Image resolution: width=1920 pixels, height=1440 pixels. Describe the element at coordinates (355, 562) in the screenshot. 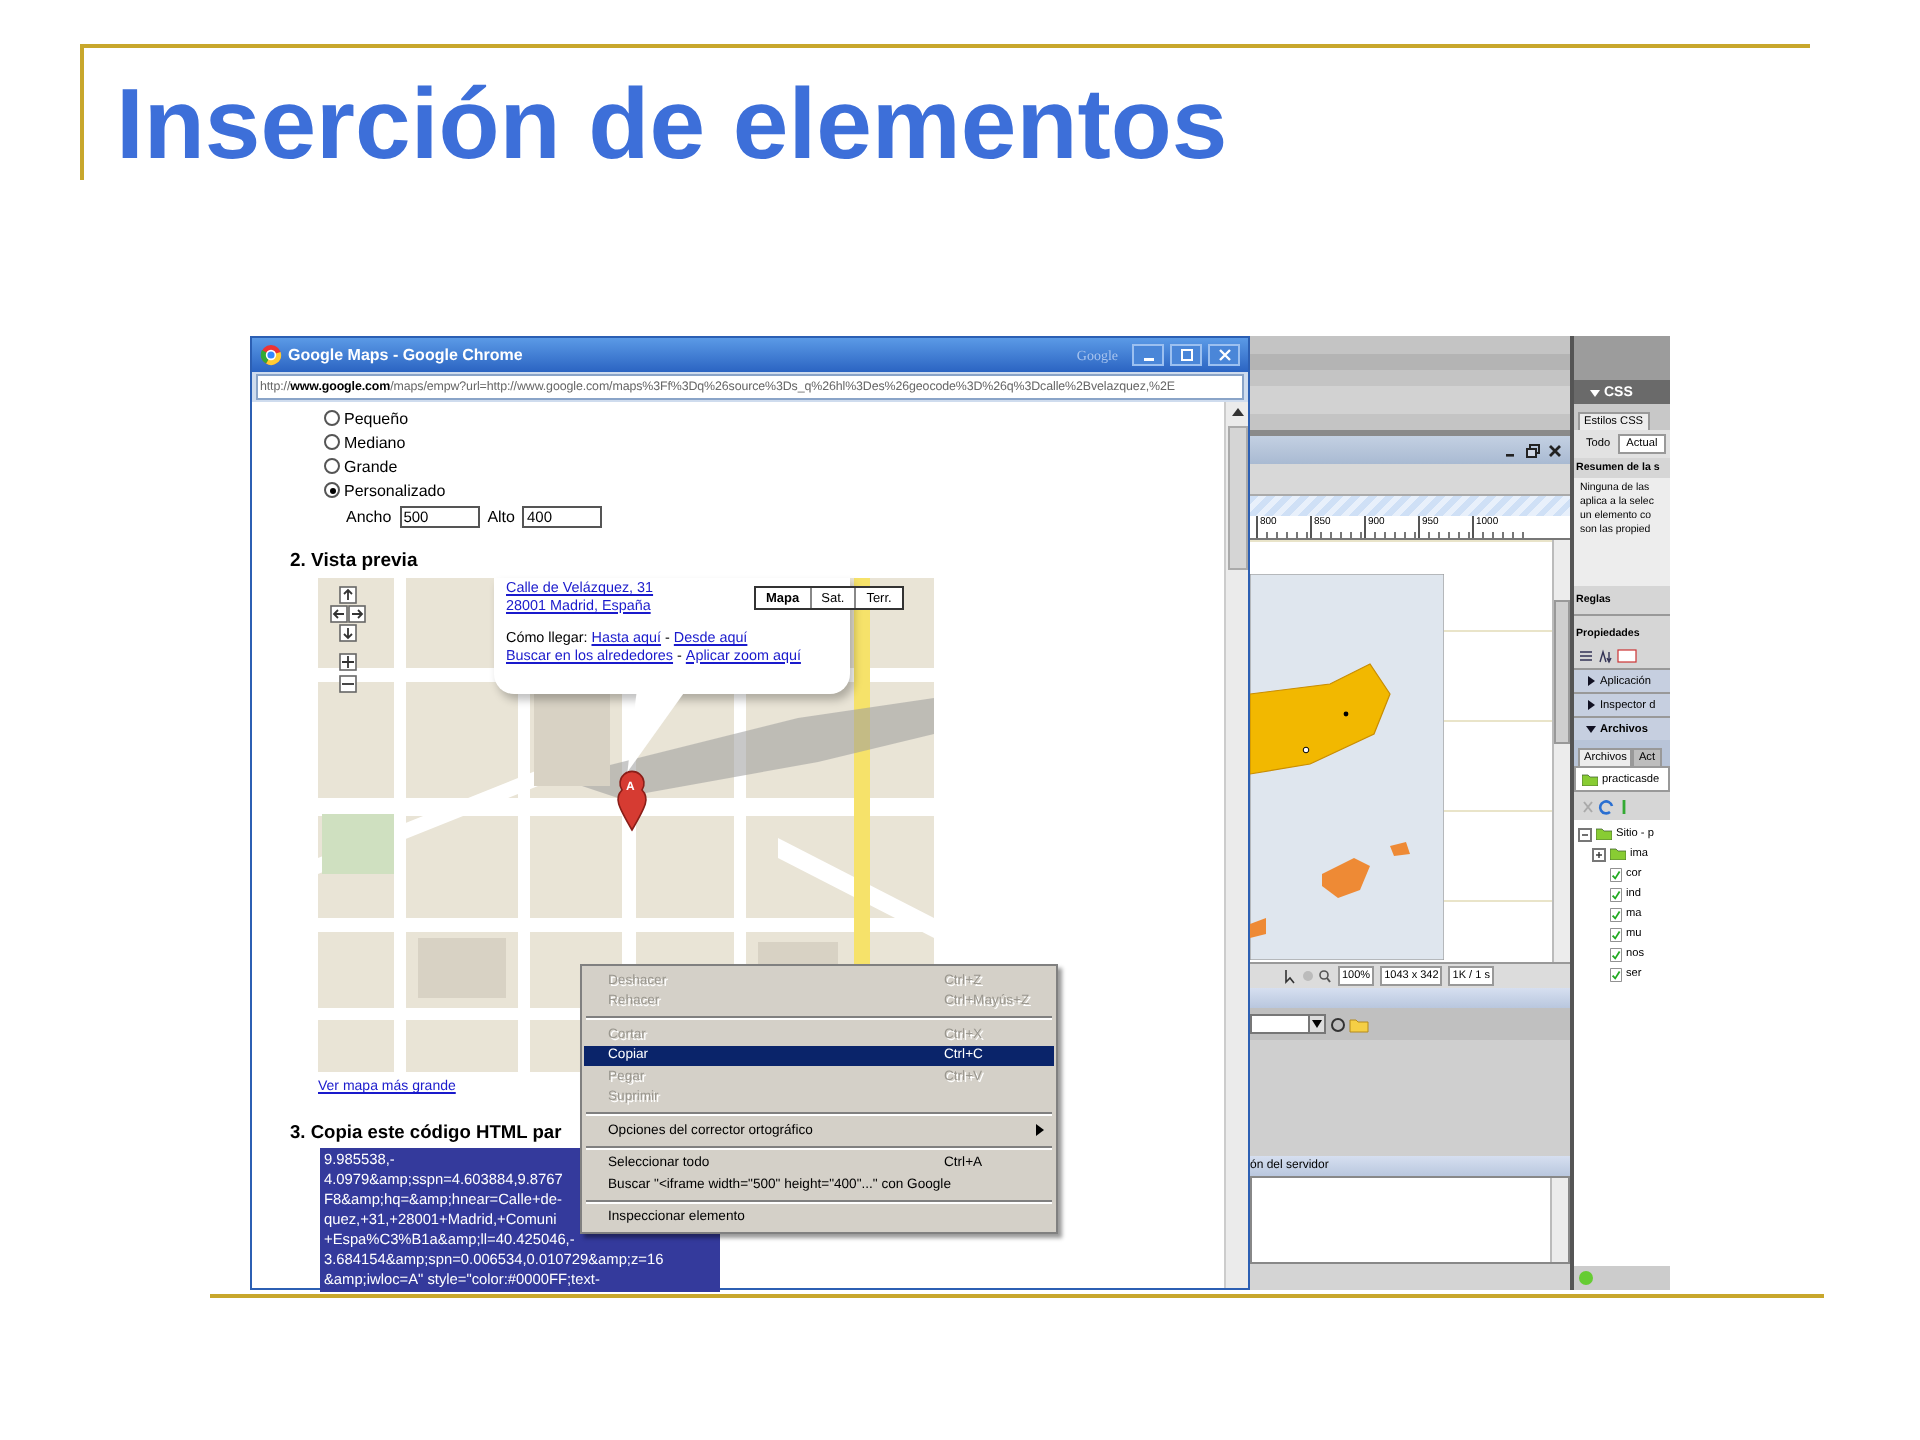

I see `section-heading: 2. Vista previa` at that location.